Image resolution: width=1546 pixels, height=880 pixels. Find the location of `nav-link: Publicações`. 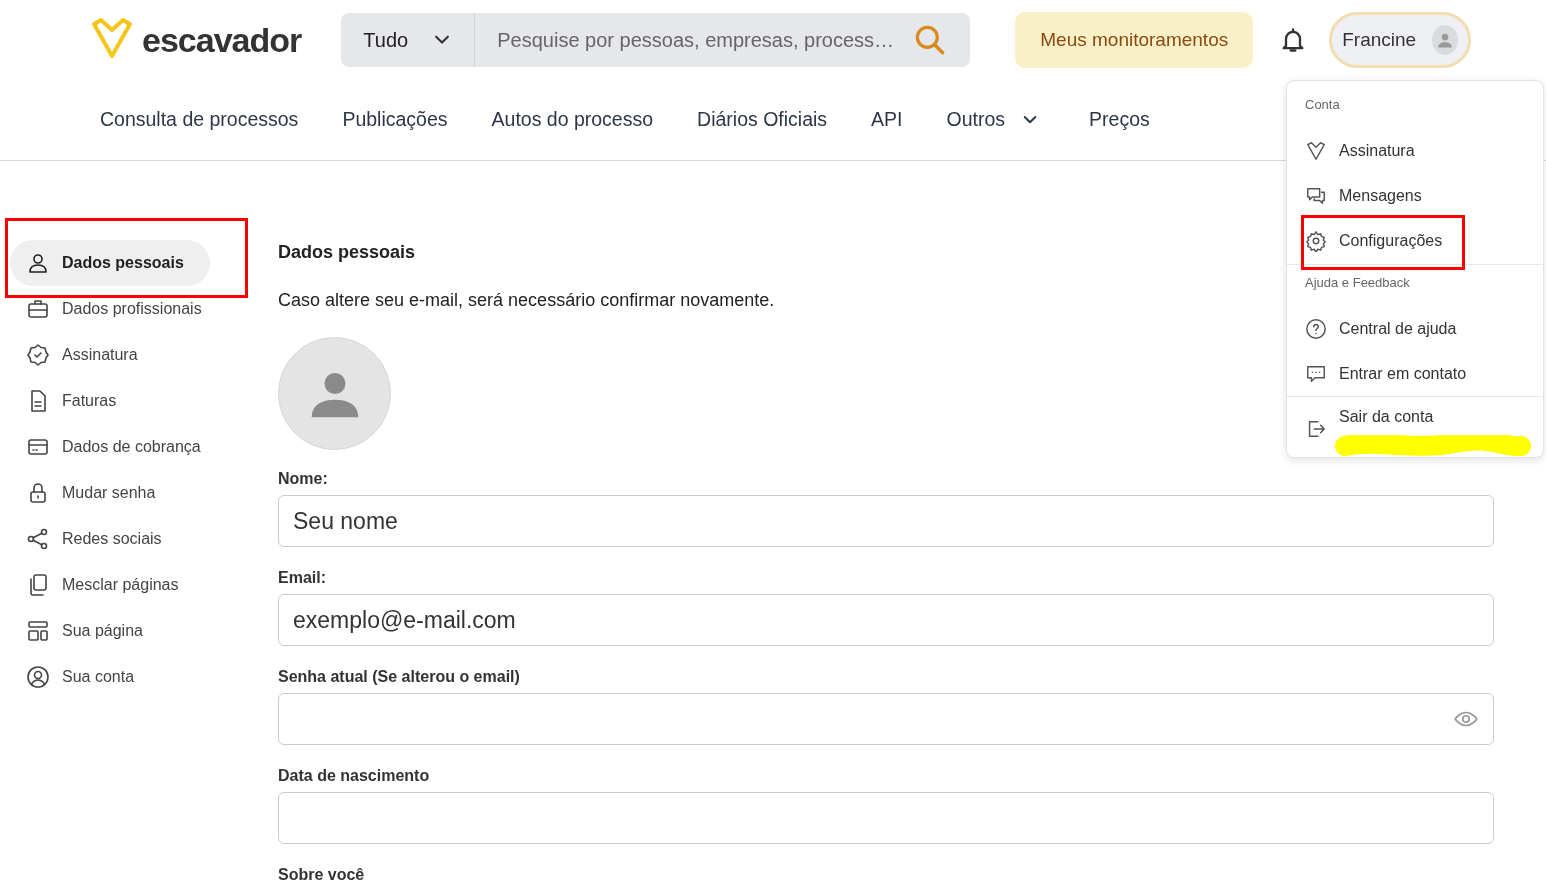

nav-link: Publicações is located at coordinates (395, 120).